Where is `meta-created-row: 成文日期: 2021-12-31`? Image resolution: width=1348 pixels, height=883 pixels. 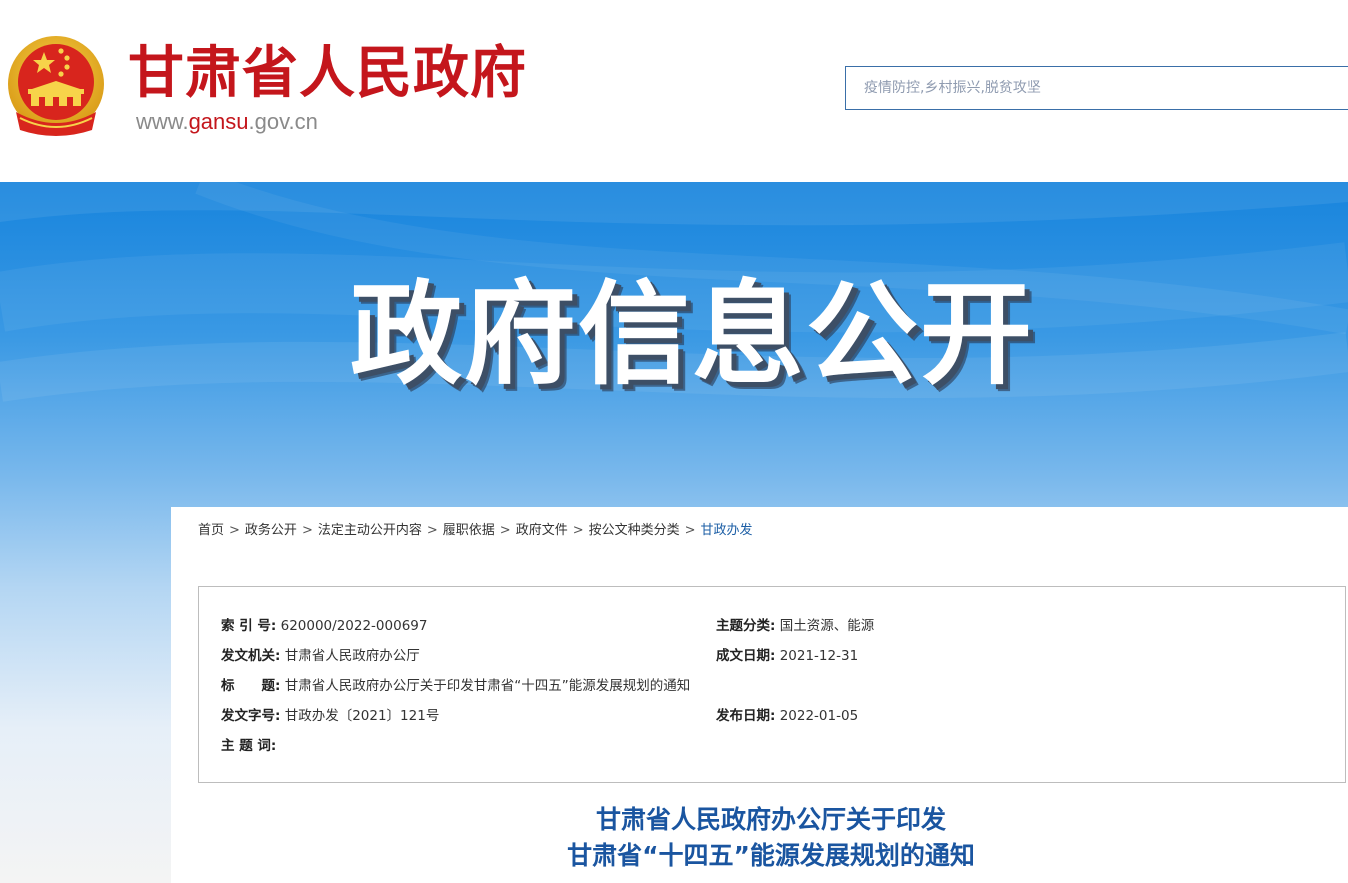
meta-created-row: 成文日期: 2021-12-31 is located at coordinates (787, 656).